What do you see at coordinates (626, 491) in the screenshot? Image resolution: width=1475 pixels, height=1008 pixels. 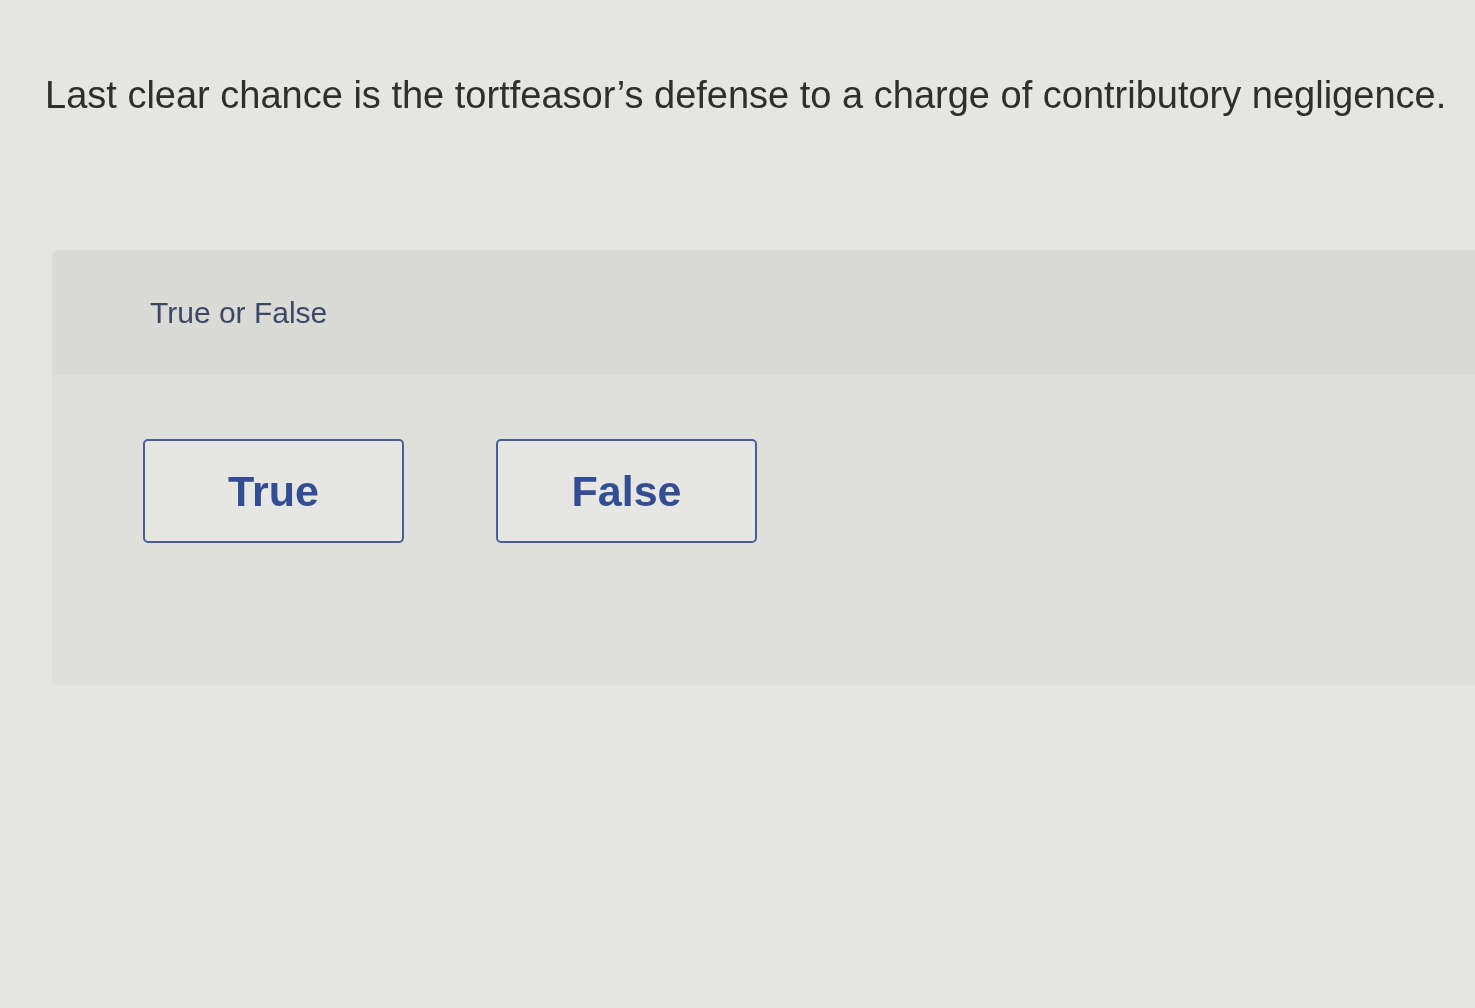 I see `answer-option-button: False` at bounding box center [626, 491].